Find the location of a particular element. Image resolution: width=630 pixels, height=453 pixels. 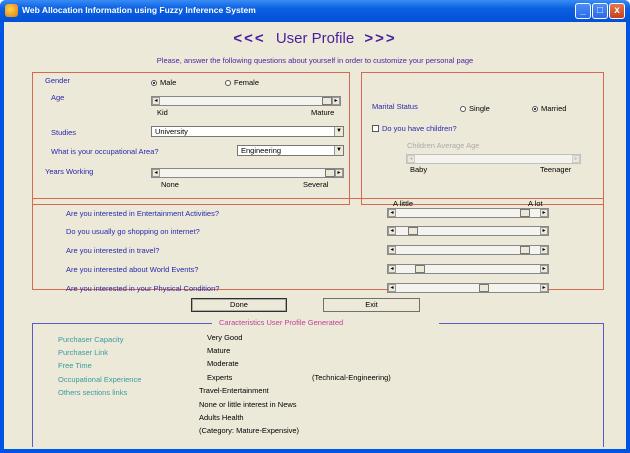

minimize-button: _ is located at coordinates (583, 11).